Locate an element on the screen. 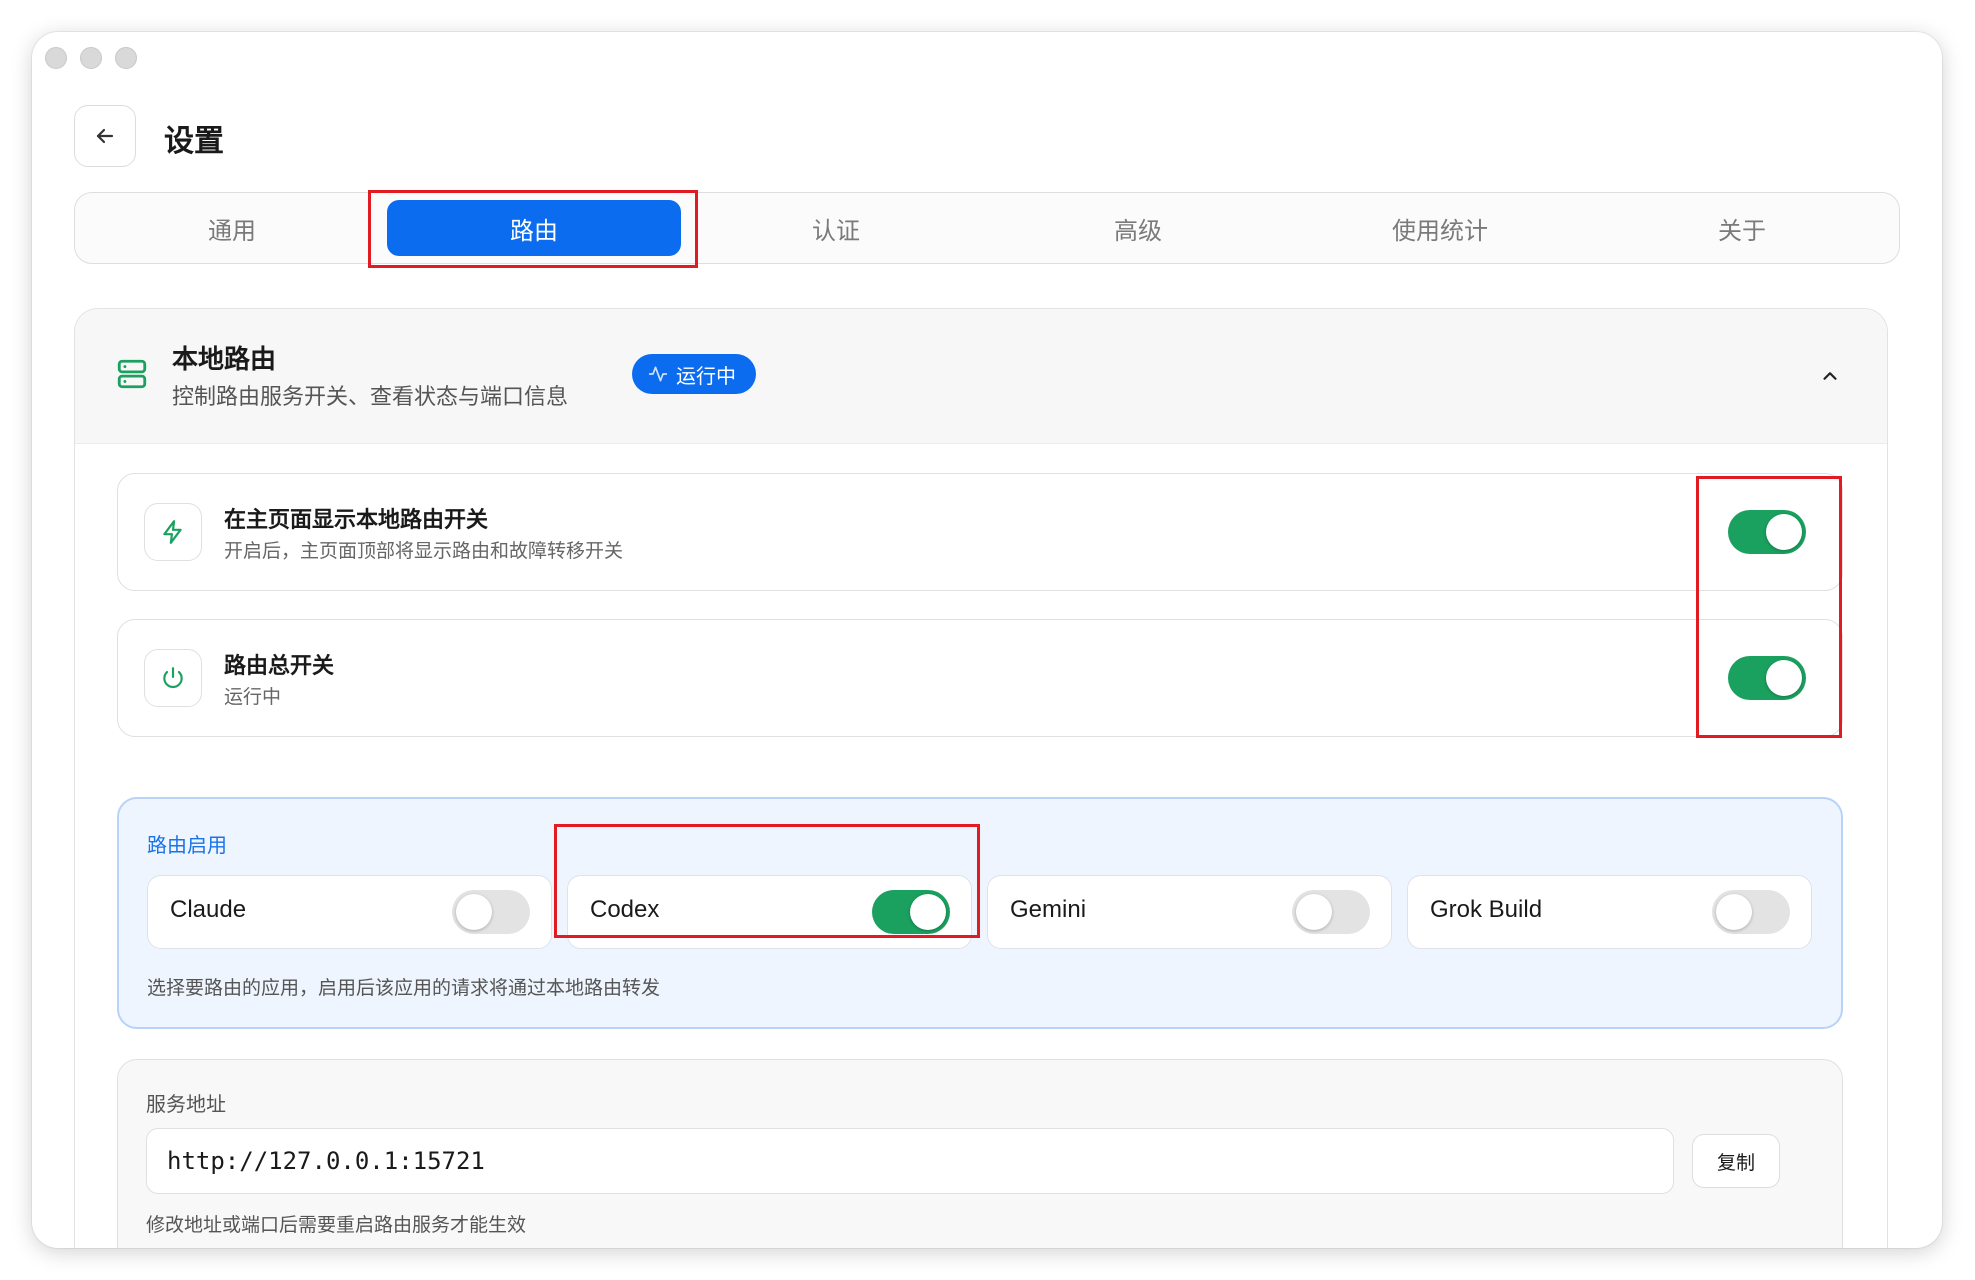 This screenshot has height=1280, width=1975. claude-toggle is located at coordinates (491, 912).